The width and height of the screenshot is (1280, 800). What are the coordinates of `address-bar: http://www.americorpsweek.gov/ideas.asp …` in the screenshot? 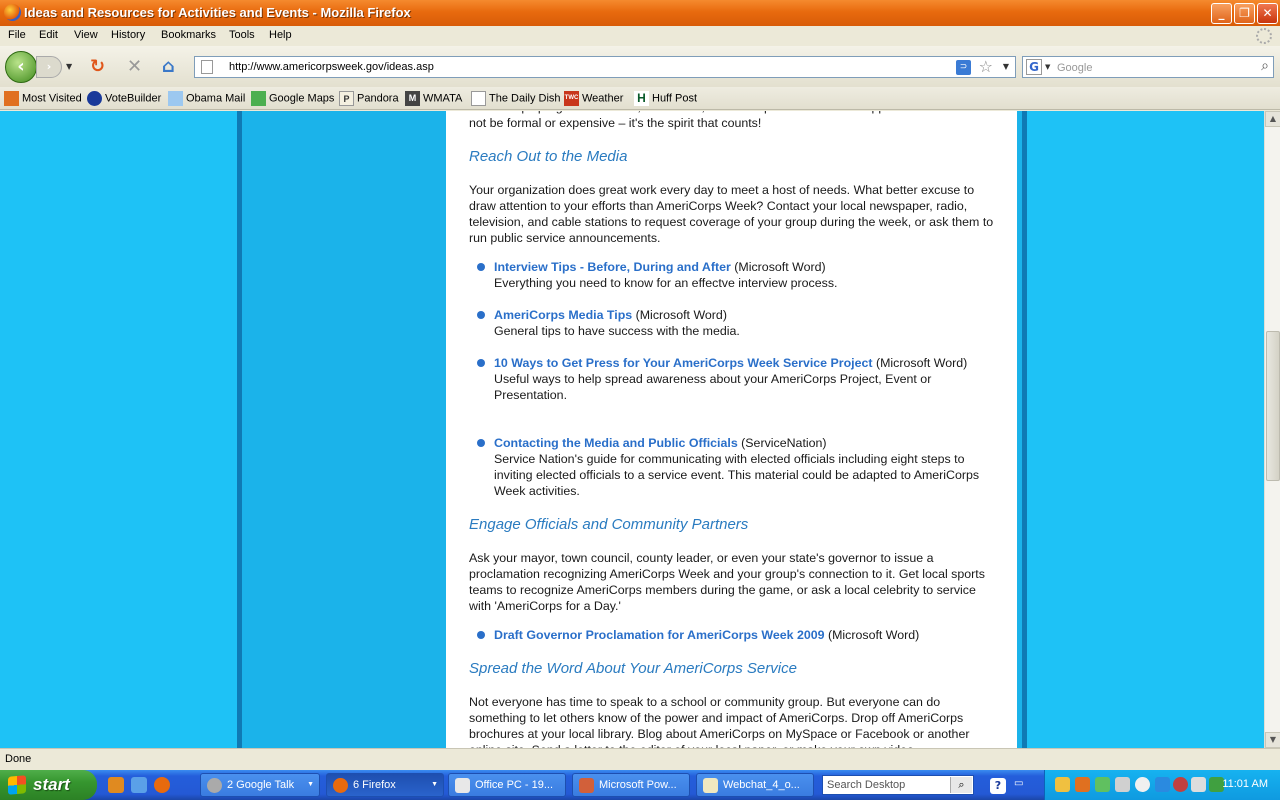 It's located at (605, 67).